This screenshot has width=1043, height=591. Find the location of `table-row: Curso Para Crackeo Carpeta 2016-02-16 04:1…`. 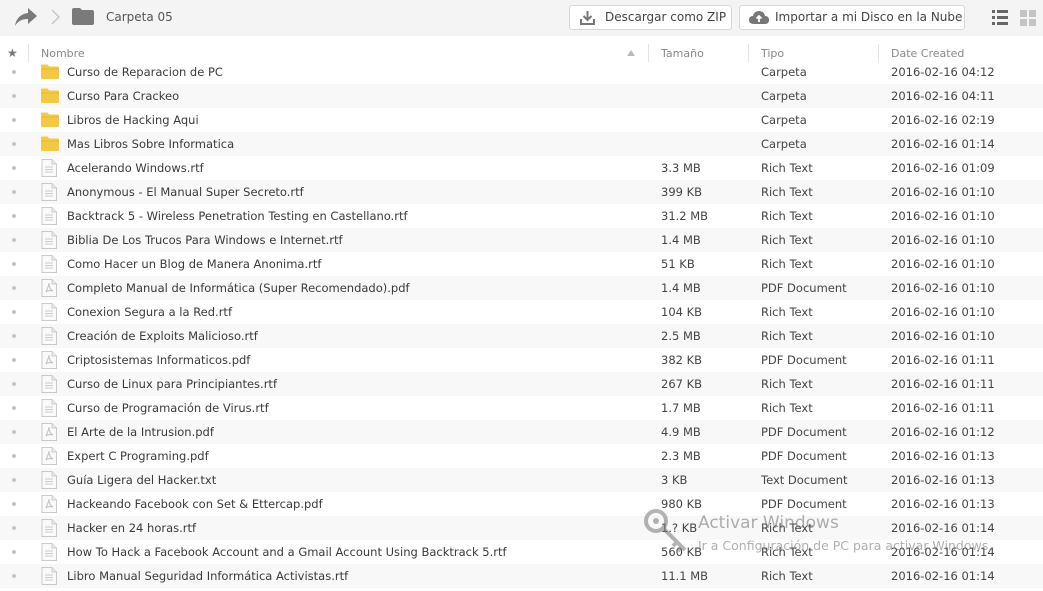

table-row: Curso Para Crackeo Carpeta 2016-02-16 04:1… is located at coordinates (521, 96).